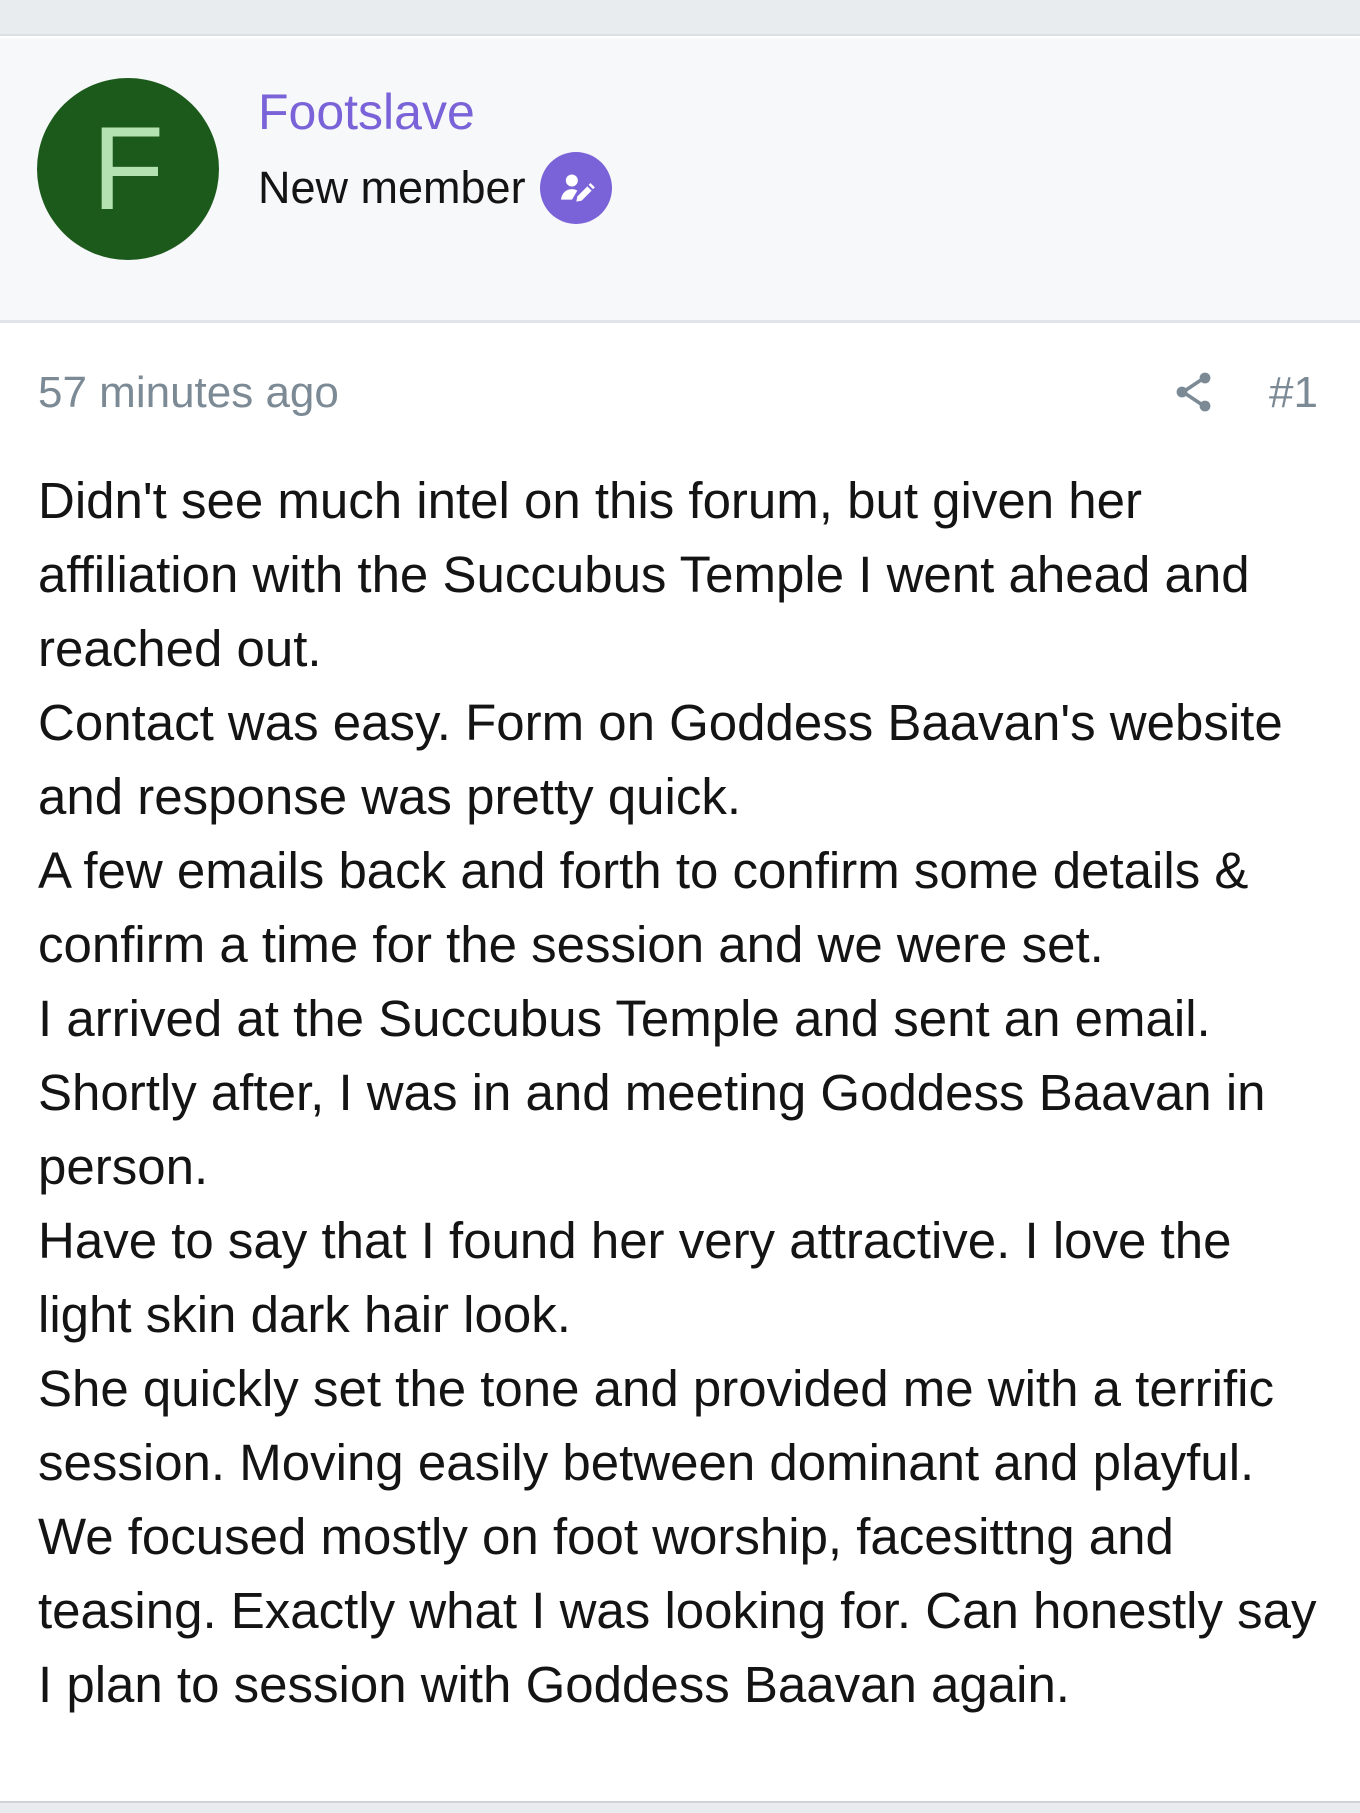  I want to click on user-title: New member, so click(392, 187).